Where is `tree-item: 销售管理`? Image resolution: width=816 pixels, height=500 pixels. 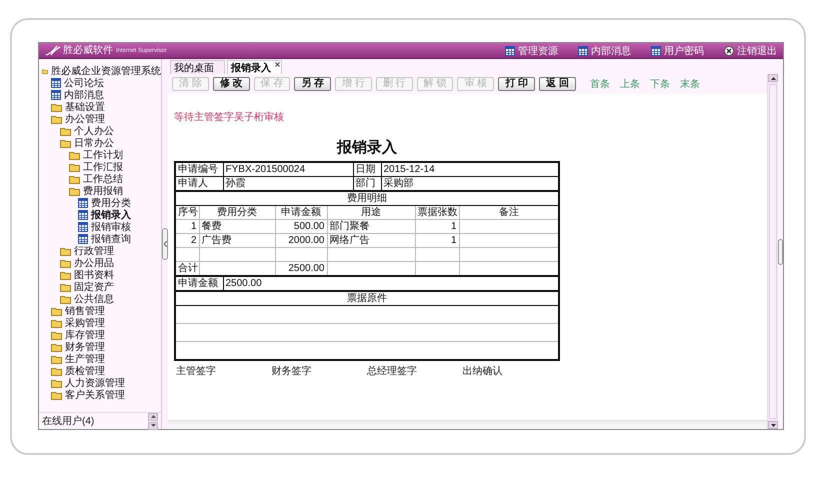 tree-item: 销售管理 is located at coordinates (100, 311).